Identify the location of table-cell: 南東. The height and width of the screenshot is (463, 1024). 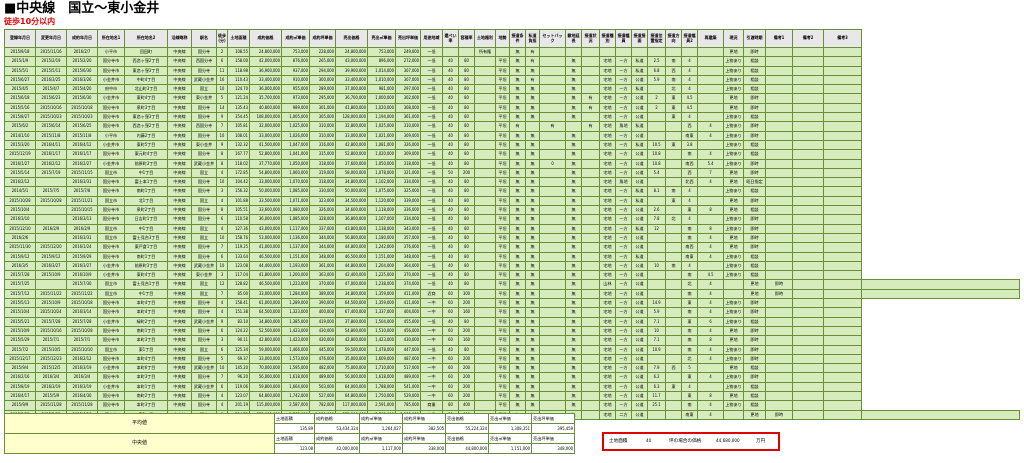
(689, 256).